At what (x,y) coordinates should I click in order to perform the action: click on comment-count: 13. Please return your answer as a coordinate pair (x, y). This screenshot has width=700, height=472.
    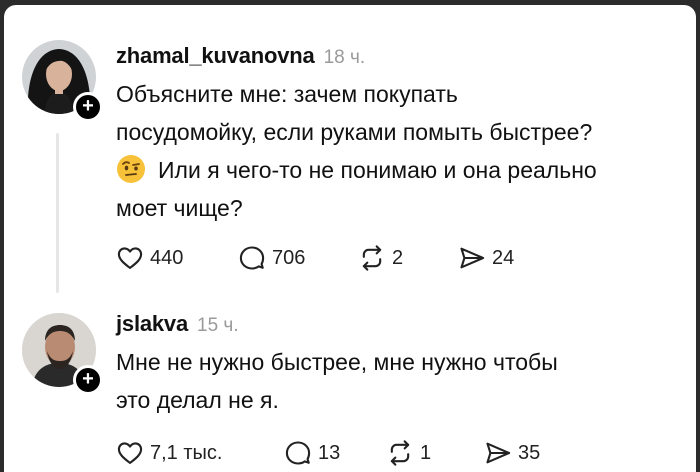
    Looking at the image, I should click on (329, 452).